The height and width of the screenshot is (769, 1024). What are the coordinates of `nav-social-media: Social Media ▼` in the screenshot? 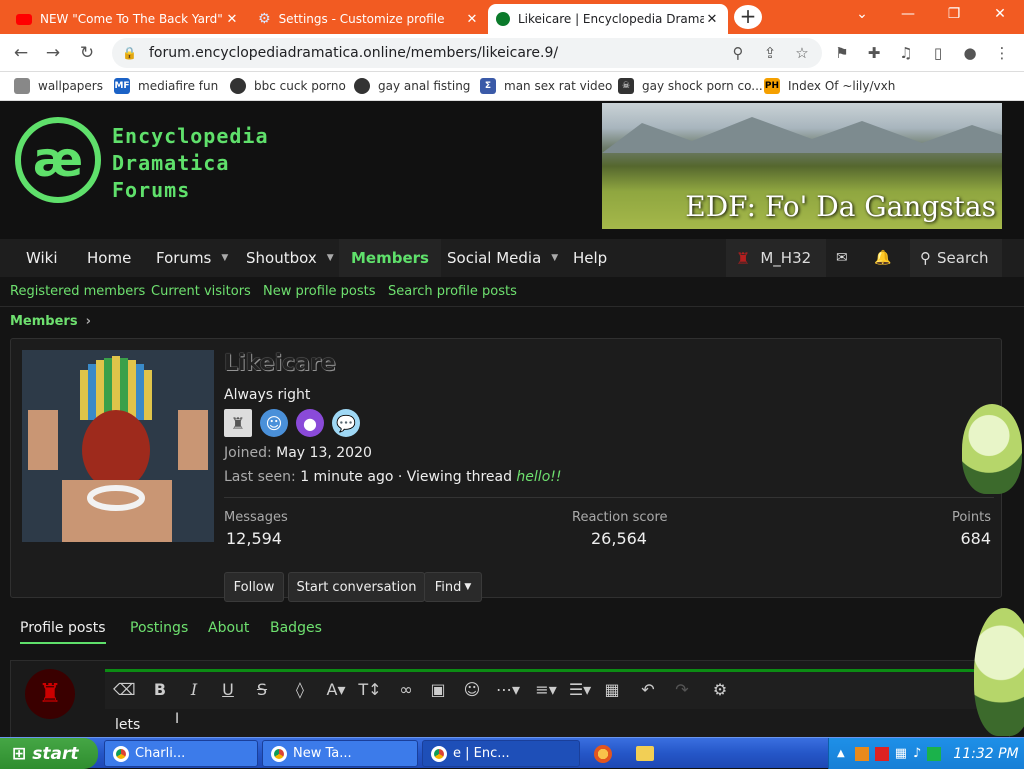 It's located at (502, 258).